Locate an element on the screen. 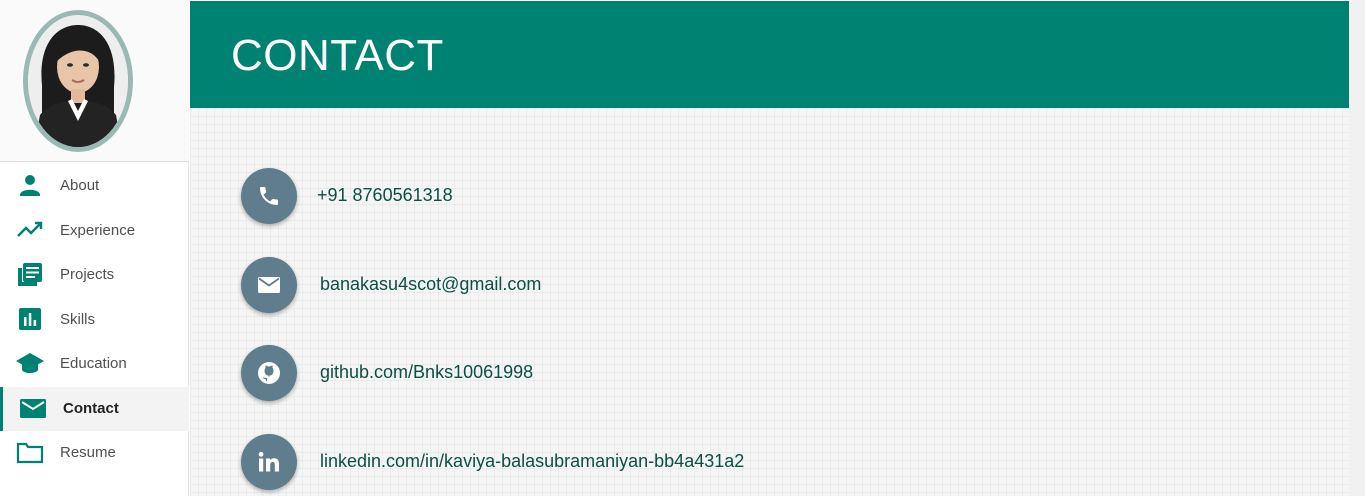  bar-chart-icon is located at coordinates (30, 320).